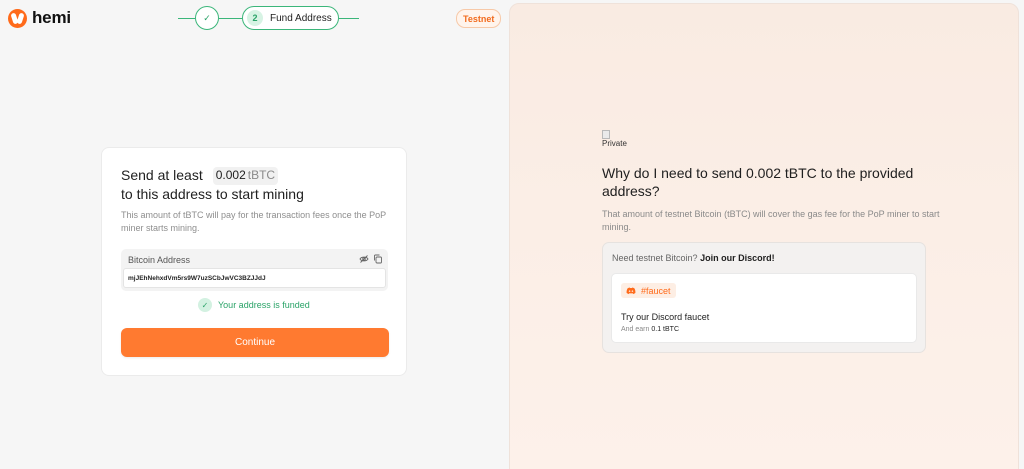 This screenshot has height=469, width=1024. I want to click on hemi-logo-icon, so click(17, 18).